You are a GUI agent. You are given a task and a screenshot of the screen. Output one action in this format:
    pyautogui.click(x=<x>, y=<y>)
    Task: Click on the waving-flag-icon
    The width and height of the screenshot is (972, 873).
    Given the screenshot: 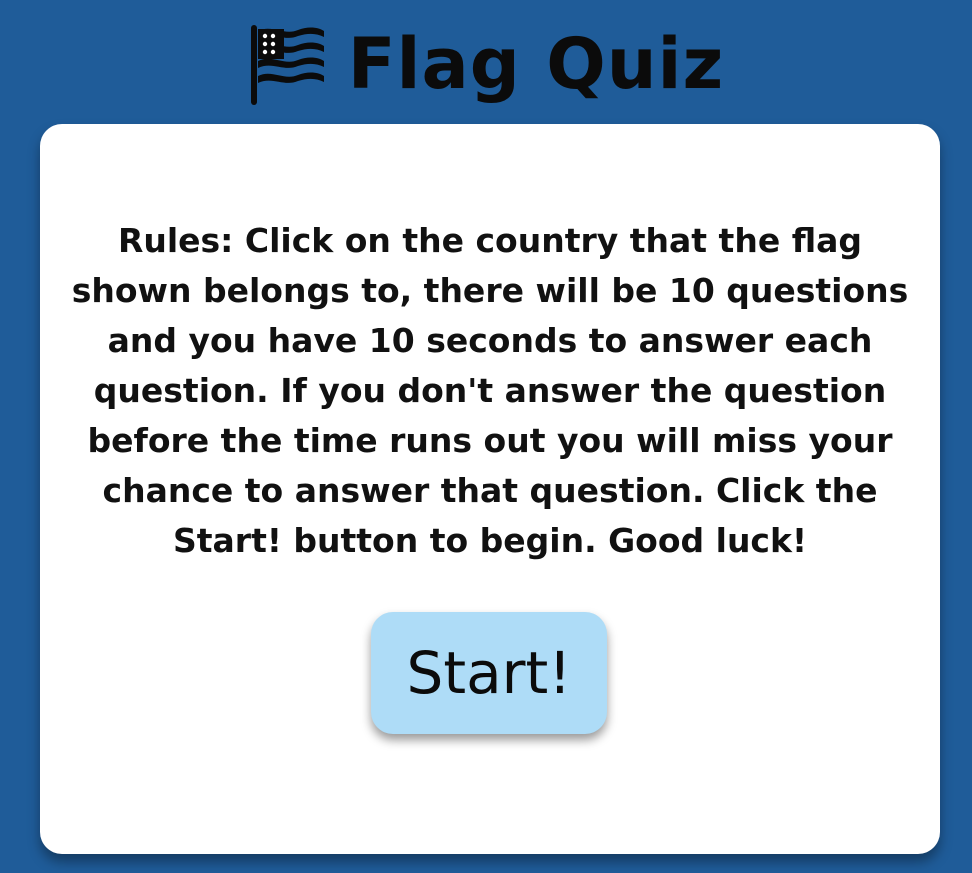 What is the action you would take?
    pyautogui.click(x=287, y=65)
    